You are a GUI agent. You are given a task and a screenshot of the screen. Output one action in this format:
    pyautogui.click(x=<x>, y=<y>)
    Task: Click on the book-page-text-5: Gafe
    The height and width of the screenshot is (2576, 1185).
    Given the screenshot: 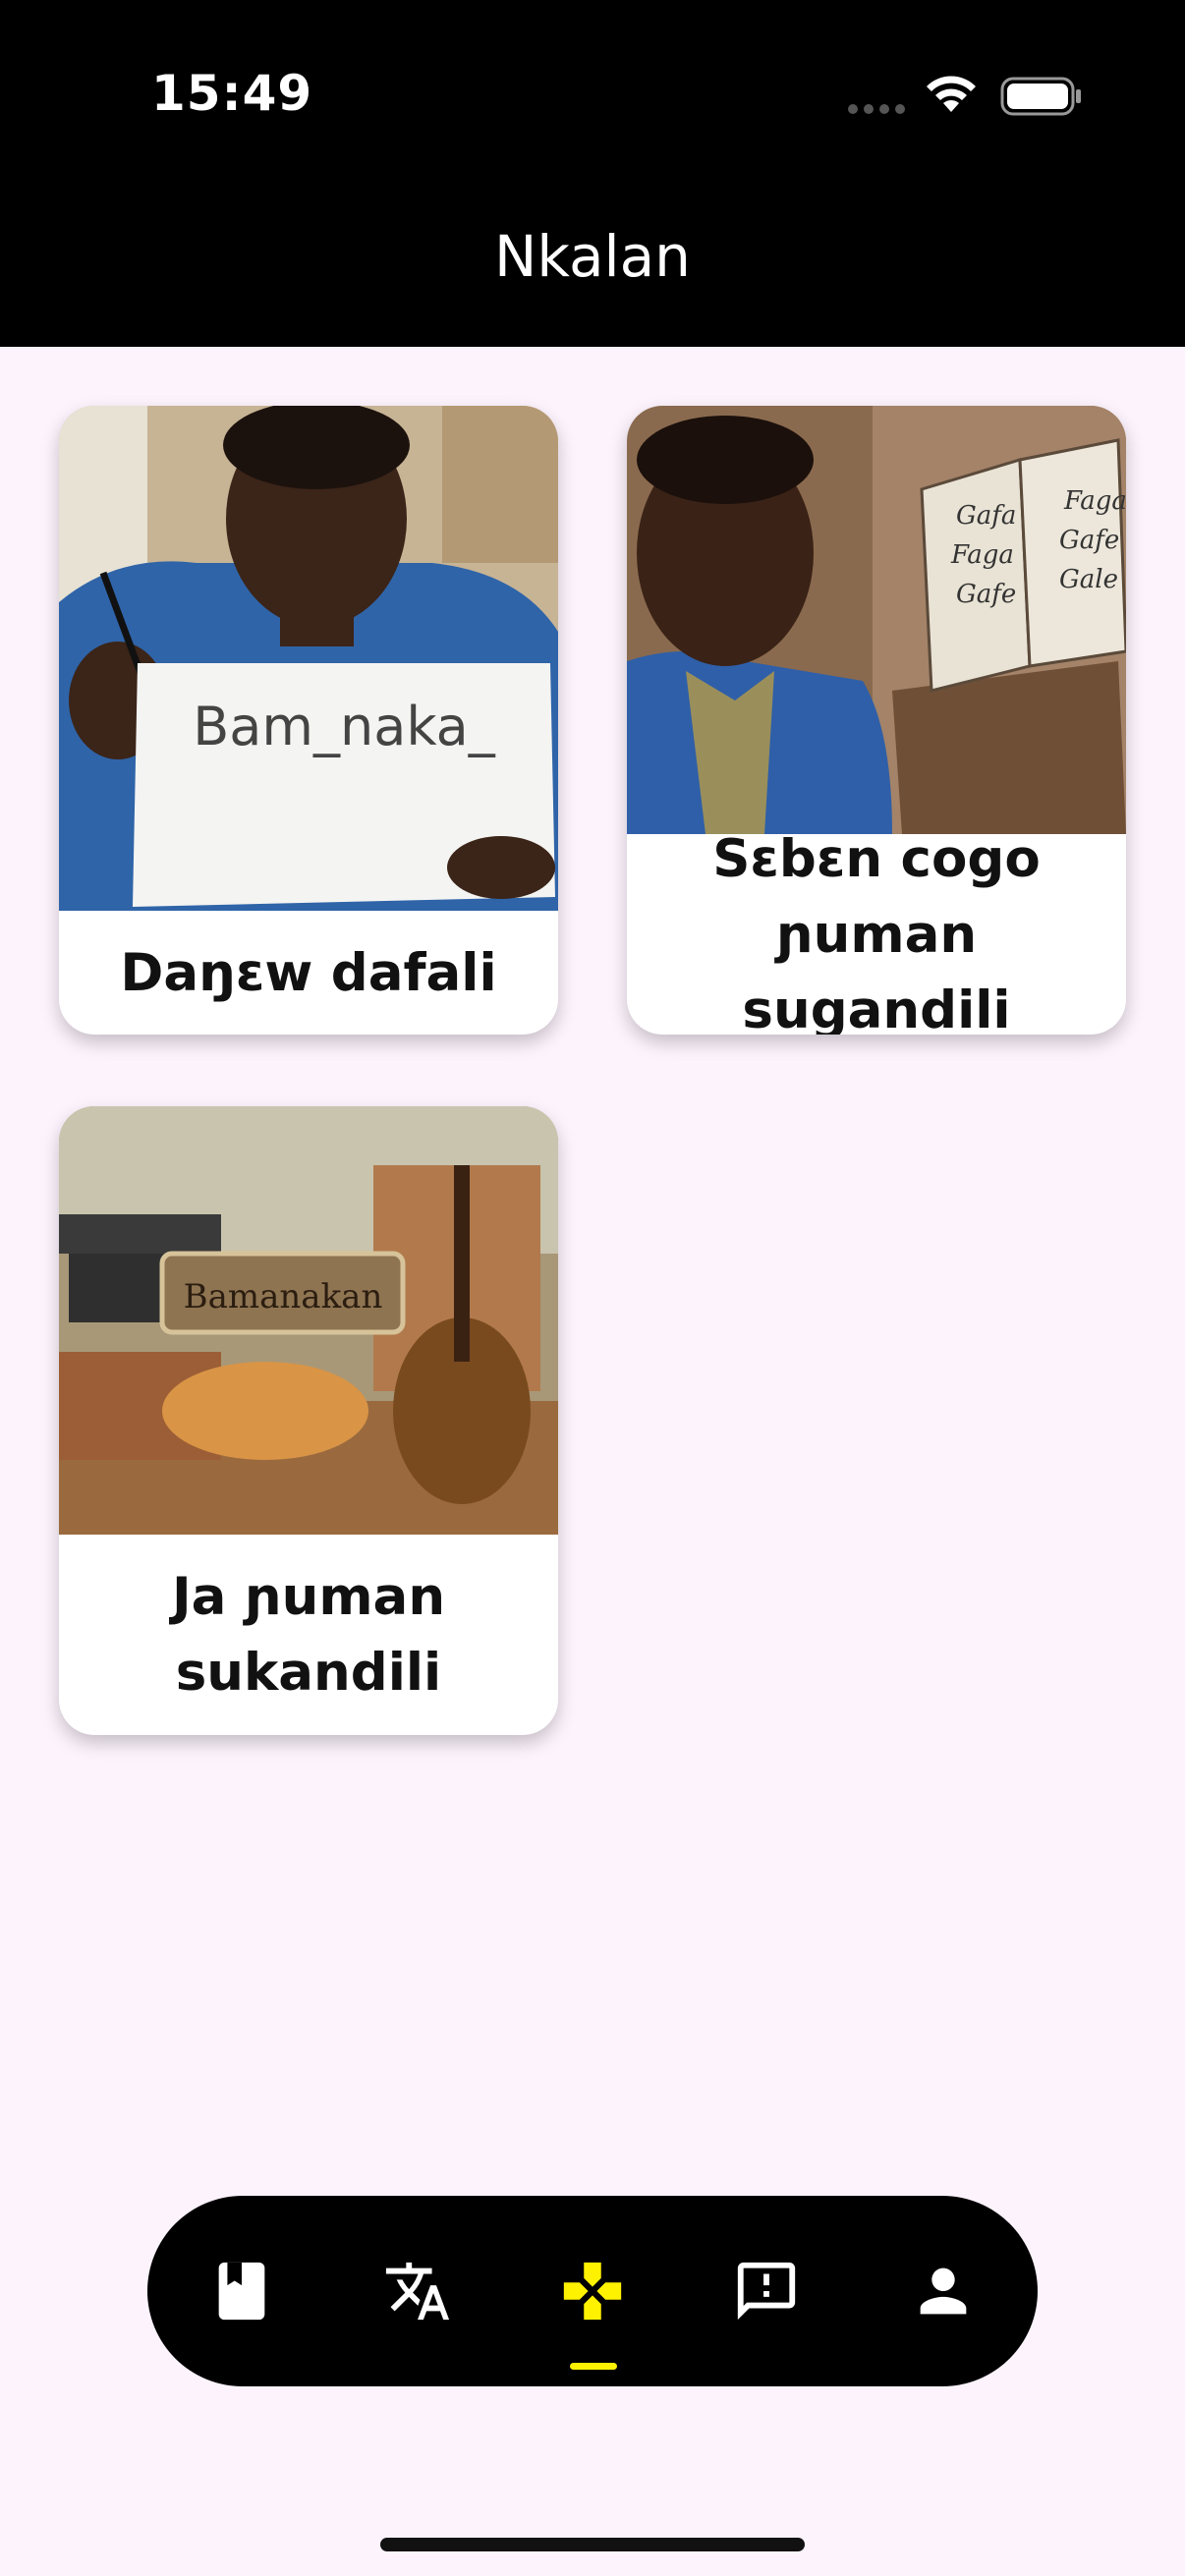 What is the action you would take?
    pyautogui.click(x=1089, y=540)
    